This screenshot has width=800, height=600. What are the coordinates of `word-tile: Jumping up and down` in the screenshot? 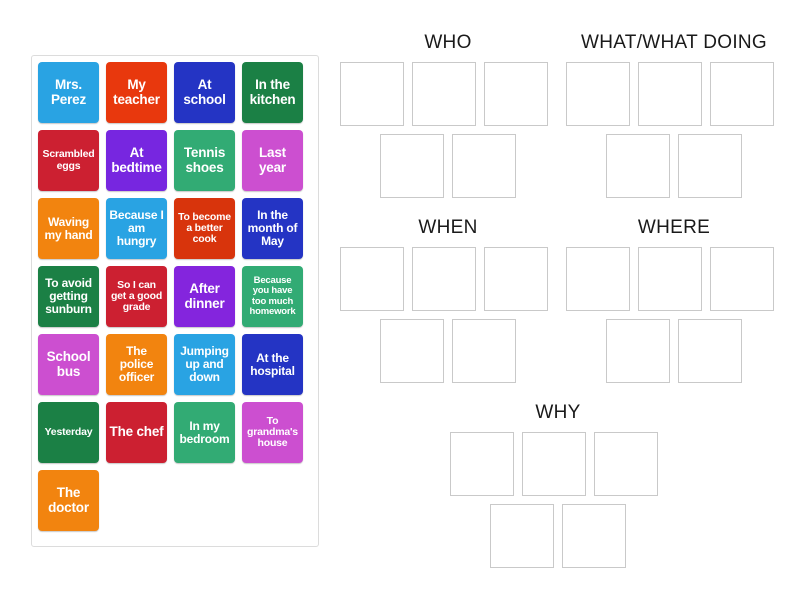 It's located at (204, 364).